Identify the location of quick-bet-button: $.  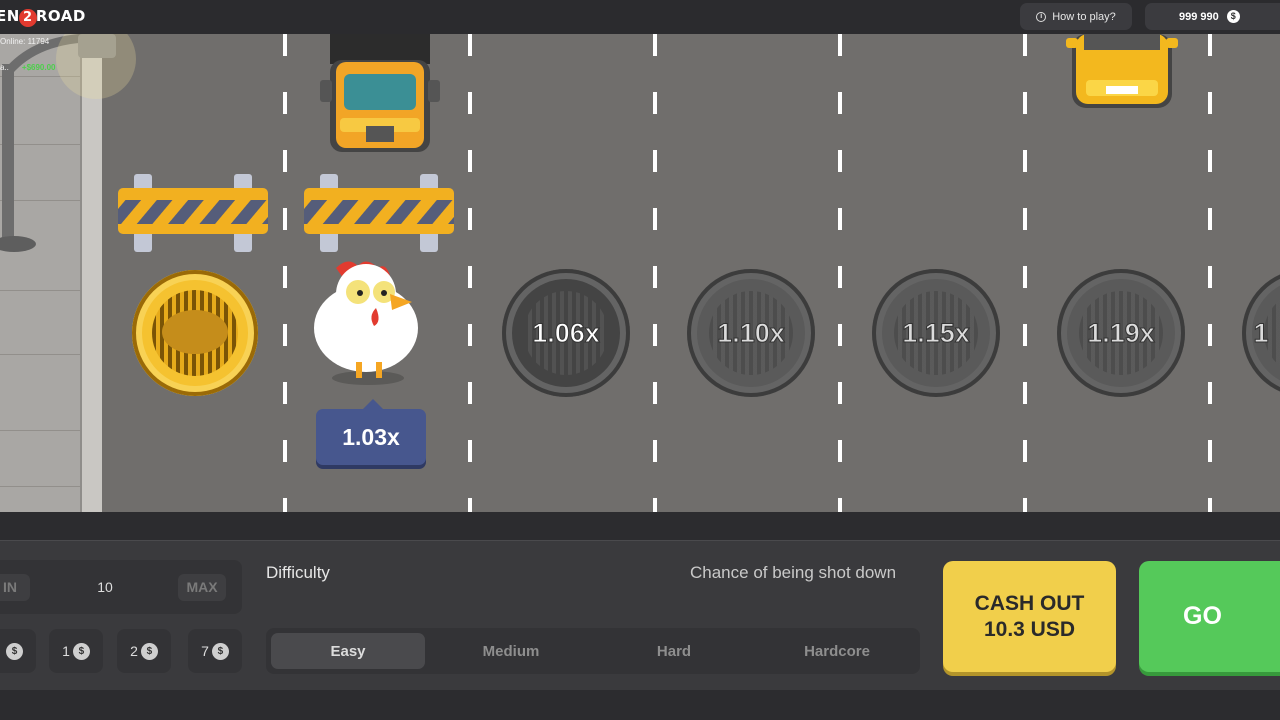
(18, 651).